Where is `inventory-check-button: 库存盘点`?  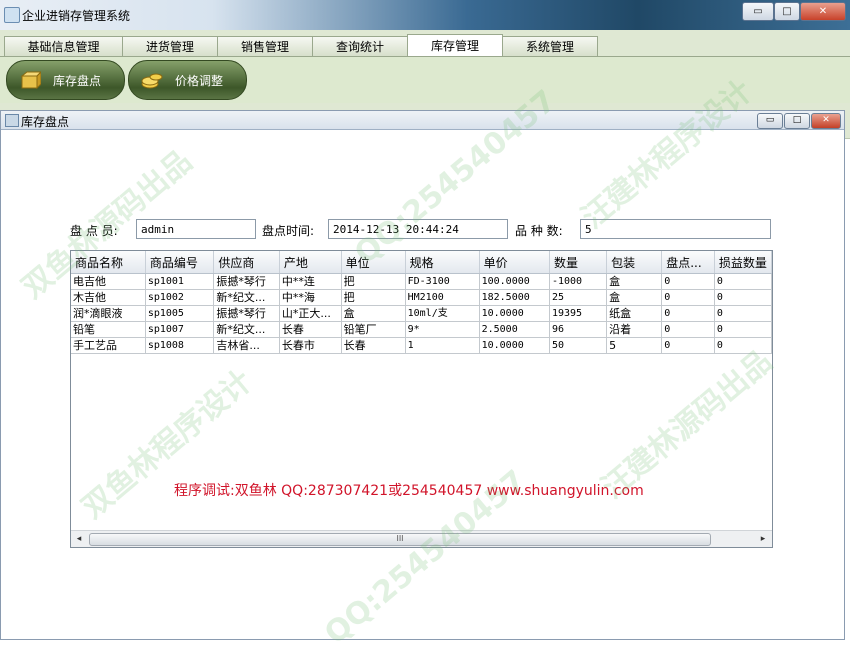 inventory-check-button: 库存盘点 is located at coordinates (65, 80).